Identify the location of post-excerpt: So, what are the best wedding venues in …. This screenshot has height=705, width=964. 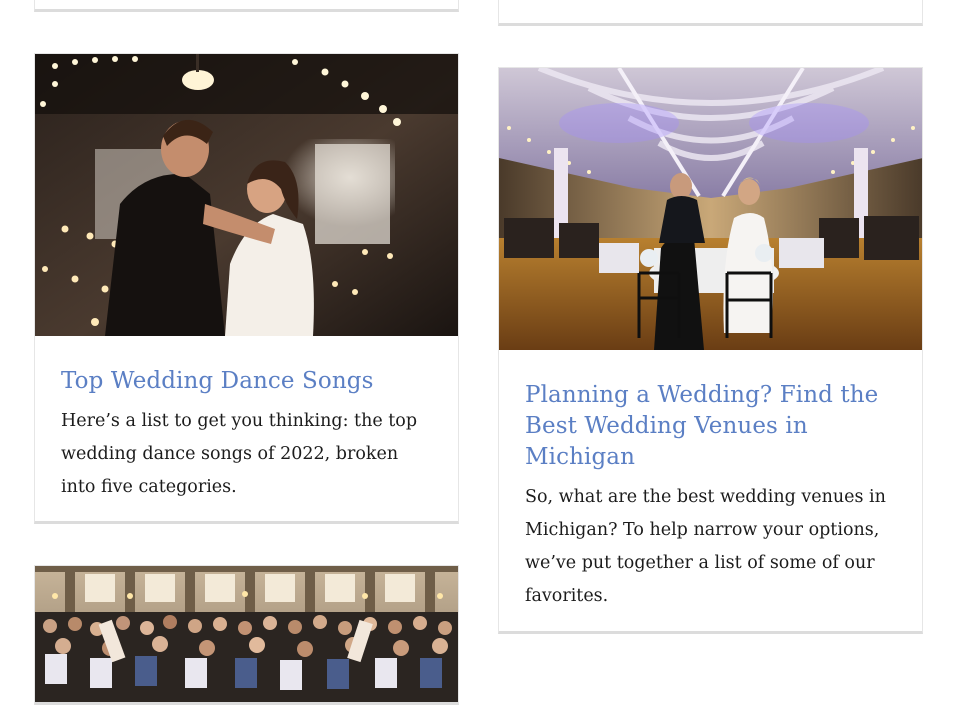
(705, 546).